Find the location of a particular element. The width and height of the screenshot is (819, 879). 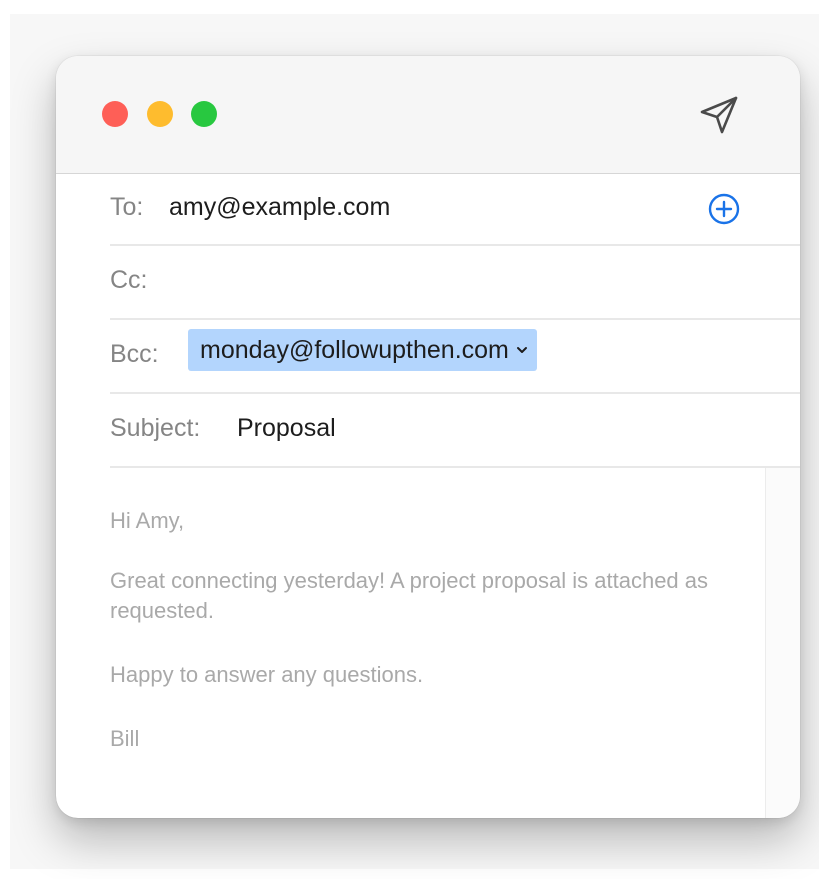

message-signature: Bill is located at coordinates (125, 738).